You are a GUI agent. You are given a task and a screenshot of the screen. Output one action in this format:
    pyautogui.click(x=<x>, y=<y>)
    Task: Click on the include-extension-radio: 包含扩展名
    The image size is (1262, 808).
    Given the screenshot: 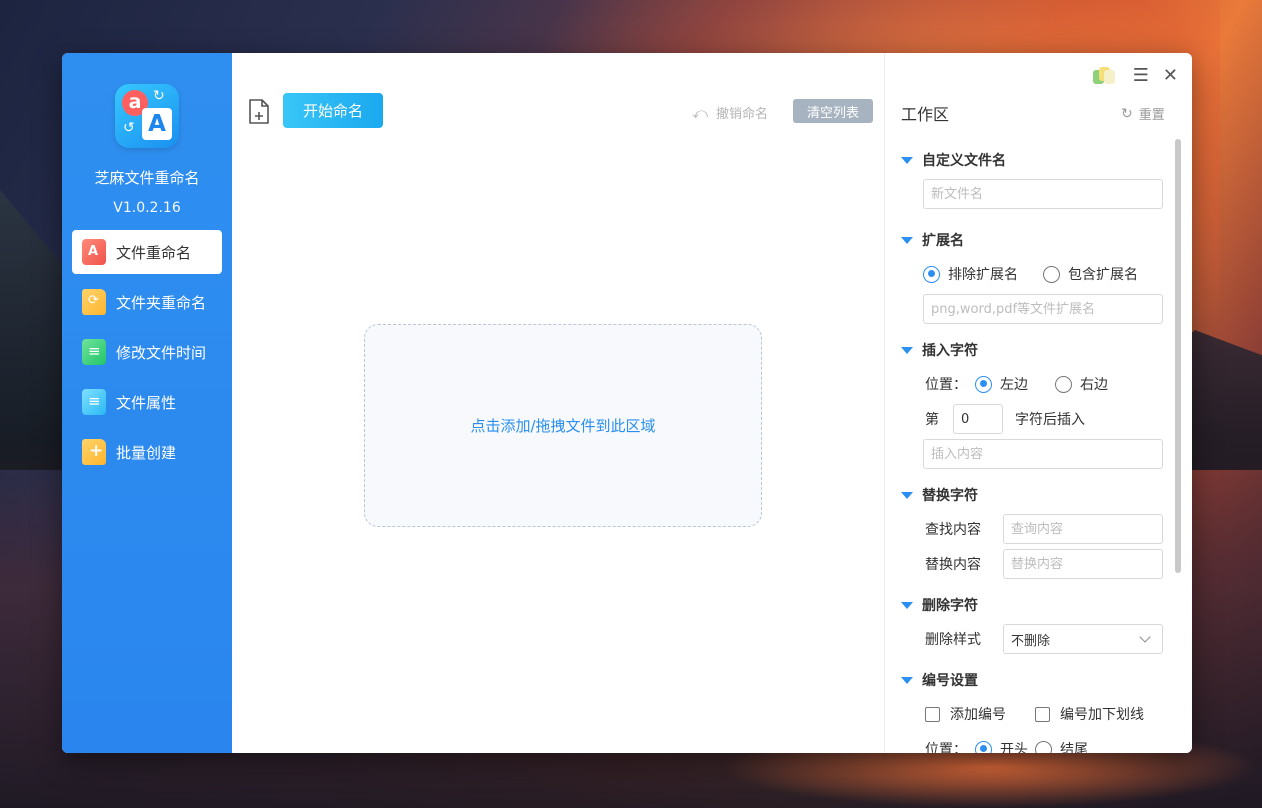 What is the action you would take?
    pyautogui.click(x=1090, y=274)
    